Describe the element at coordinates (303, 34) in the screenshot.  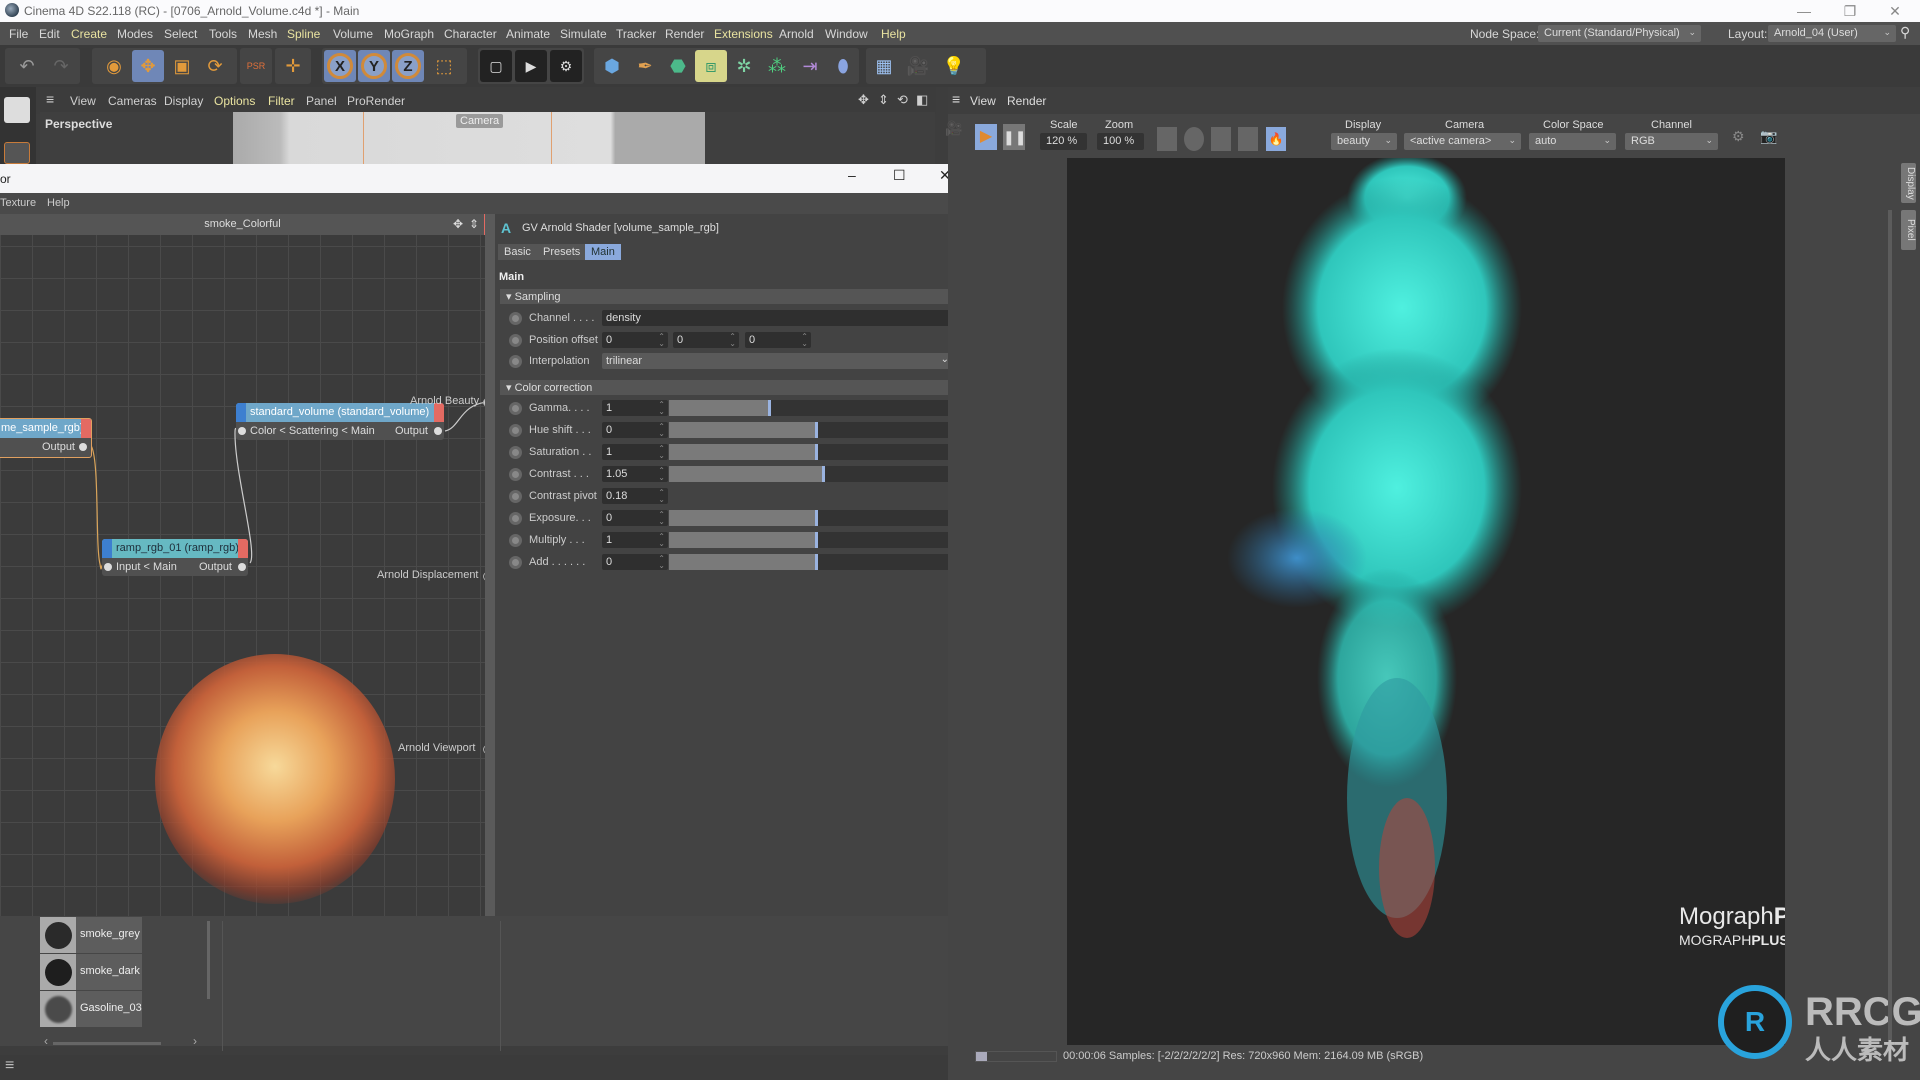
I see `menu-spline: Spline` at that location.